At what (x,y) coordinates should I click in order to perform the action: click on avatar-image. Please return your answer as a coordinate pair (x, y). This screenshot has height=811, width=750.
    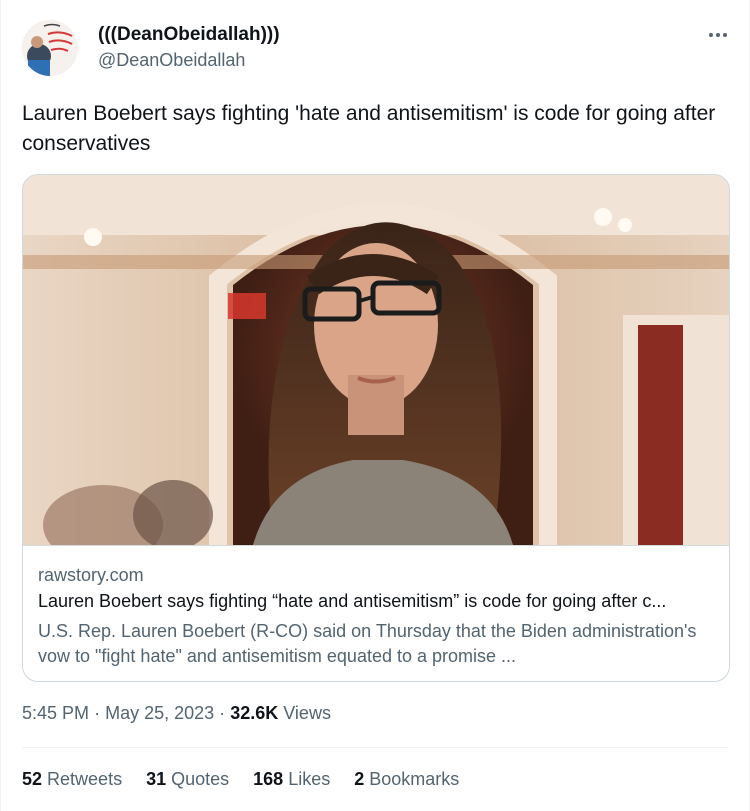
    Looking at the image, I should click on (50, 48).